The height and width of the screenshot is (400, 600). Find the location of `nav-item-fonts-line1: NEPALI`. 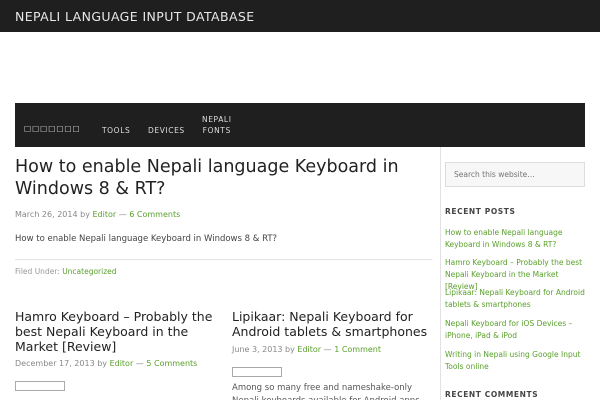

nav-item-fonts-line1: NEPALI is located at coordinates (217, 119).